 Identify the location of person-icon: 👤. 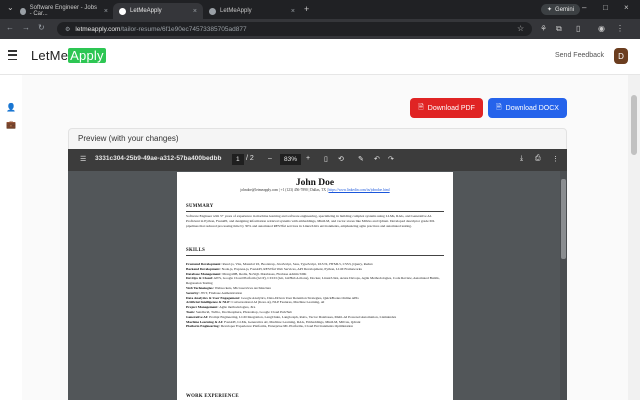
(11, 108).